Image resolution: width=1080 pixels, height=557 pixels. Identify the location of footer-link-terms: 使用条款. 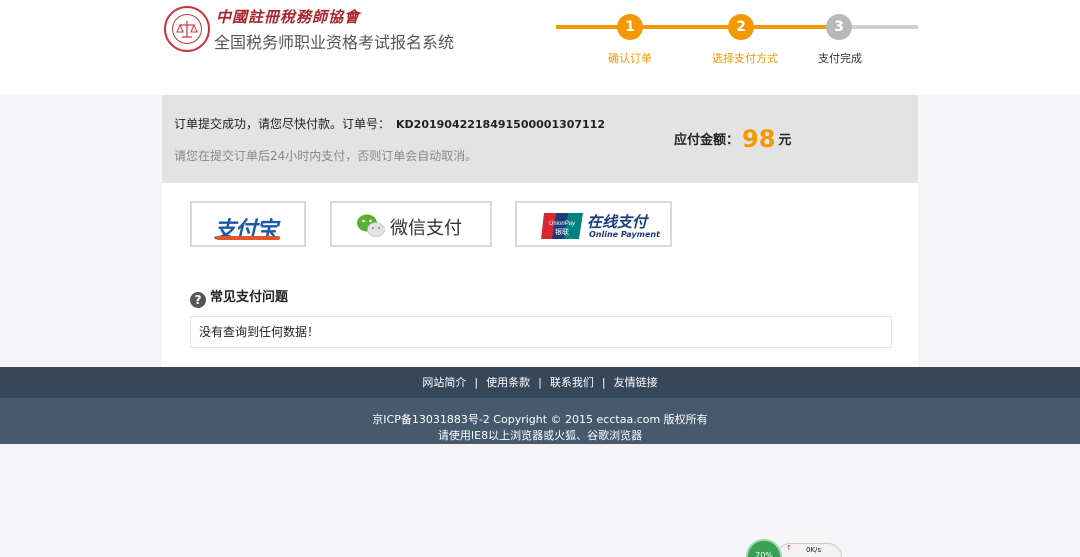
(508, 382).